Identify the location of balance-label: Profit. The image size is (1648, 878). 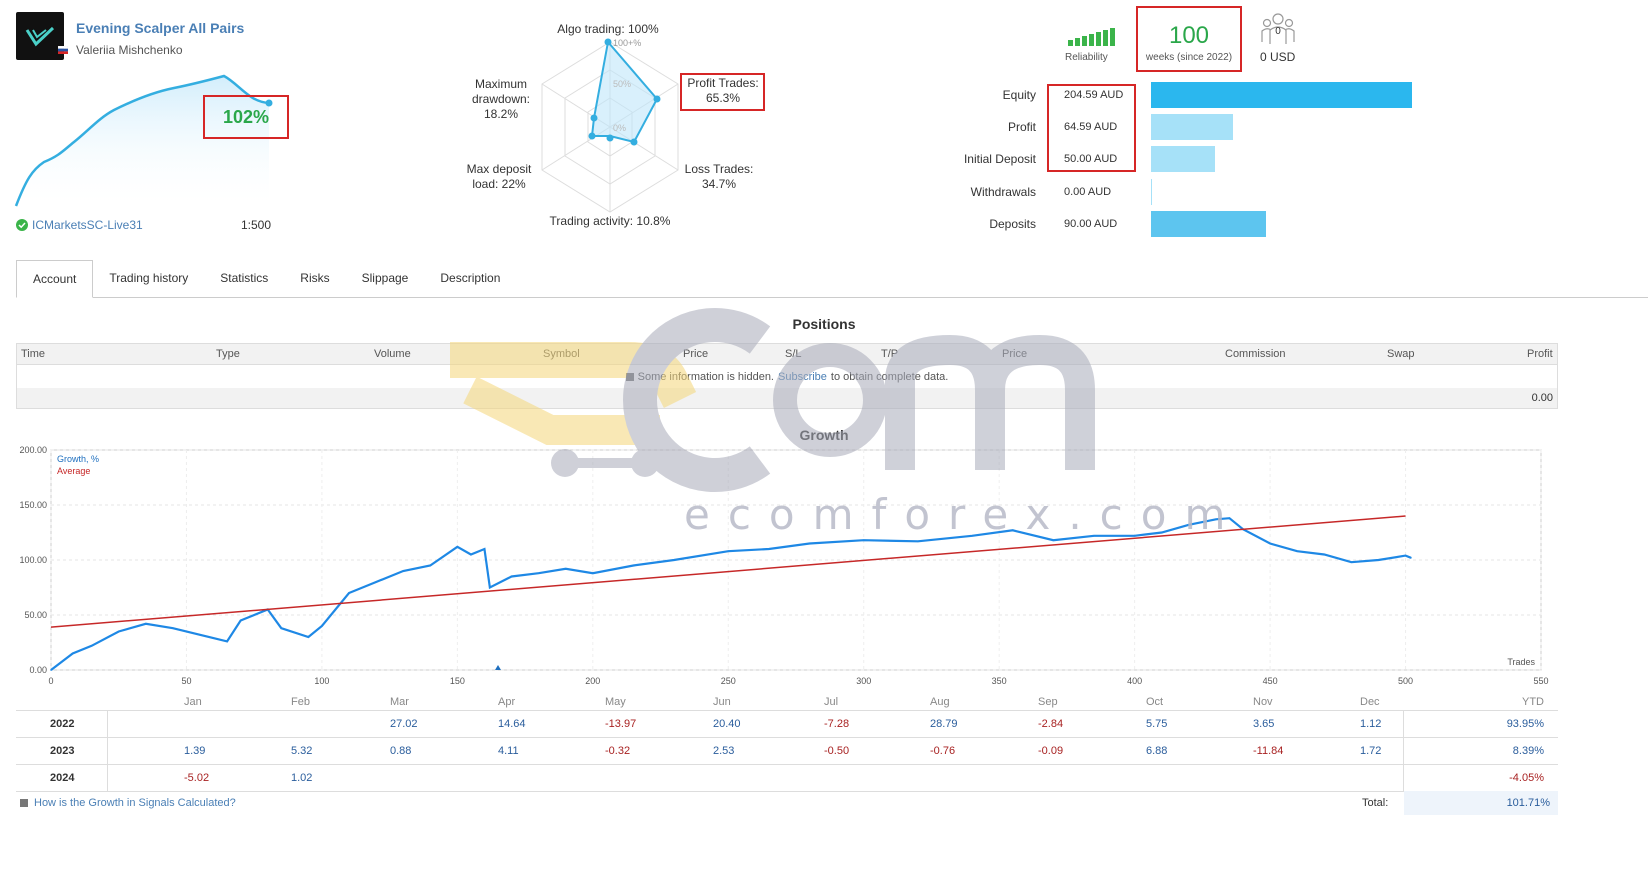
(1021, 127).